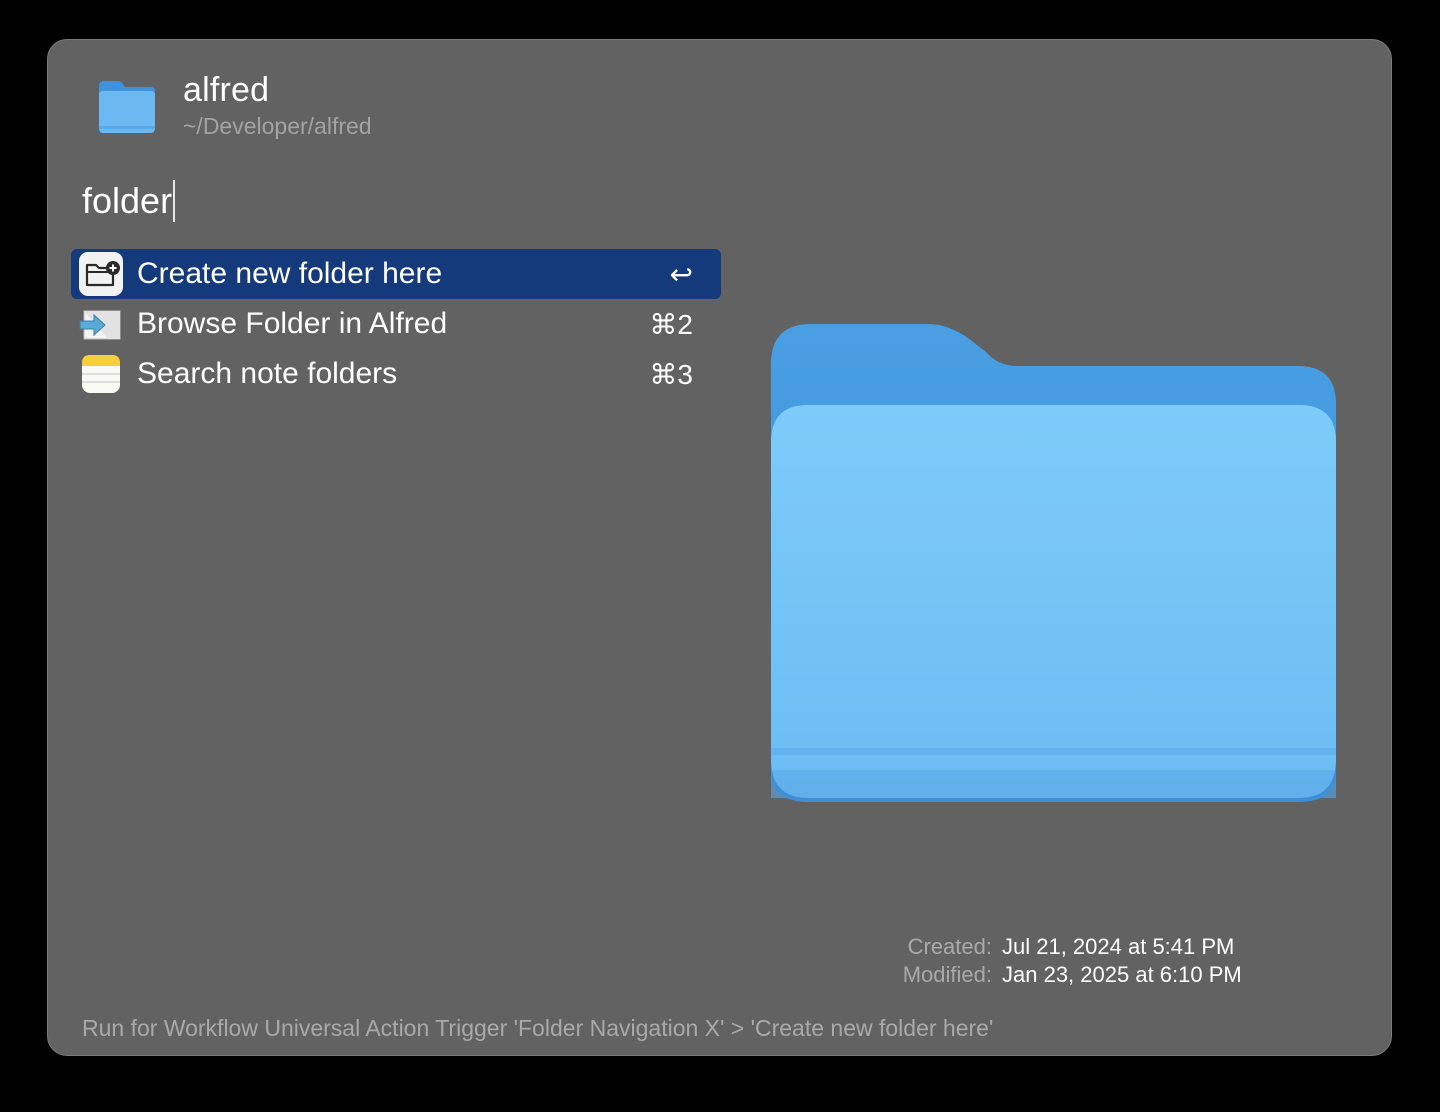  Describe the element at coordinates (681, 274) in the screenshot. I see `return-key-hint: ↩` at that location.